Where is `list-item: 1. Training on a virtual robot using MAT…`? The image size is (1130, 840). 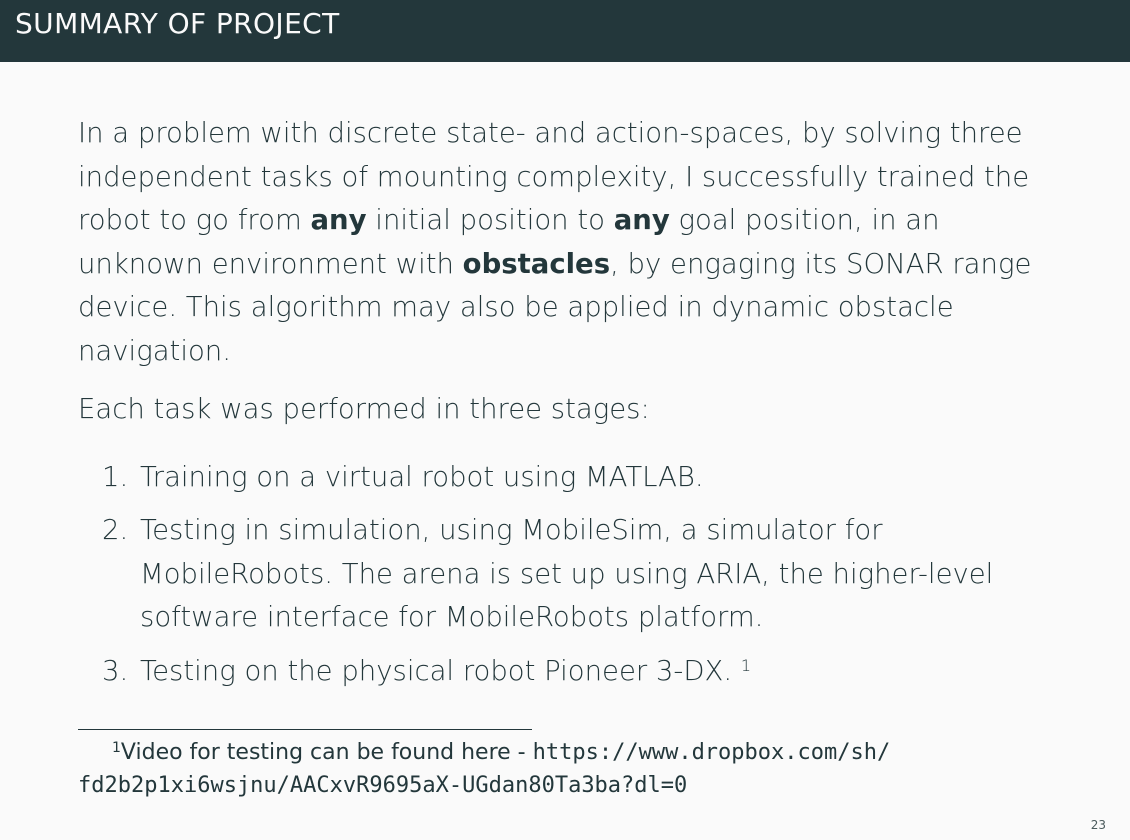
list-item: 1. Training on a virtual robot using MAT… is located at coordinates (573, 478).